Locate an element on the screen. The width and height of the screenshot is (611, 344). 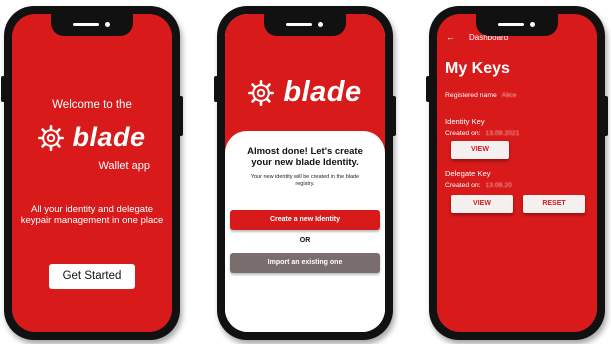
or-divider: OR is located at coordinates (305, 240).